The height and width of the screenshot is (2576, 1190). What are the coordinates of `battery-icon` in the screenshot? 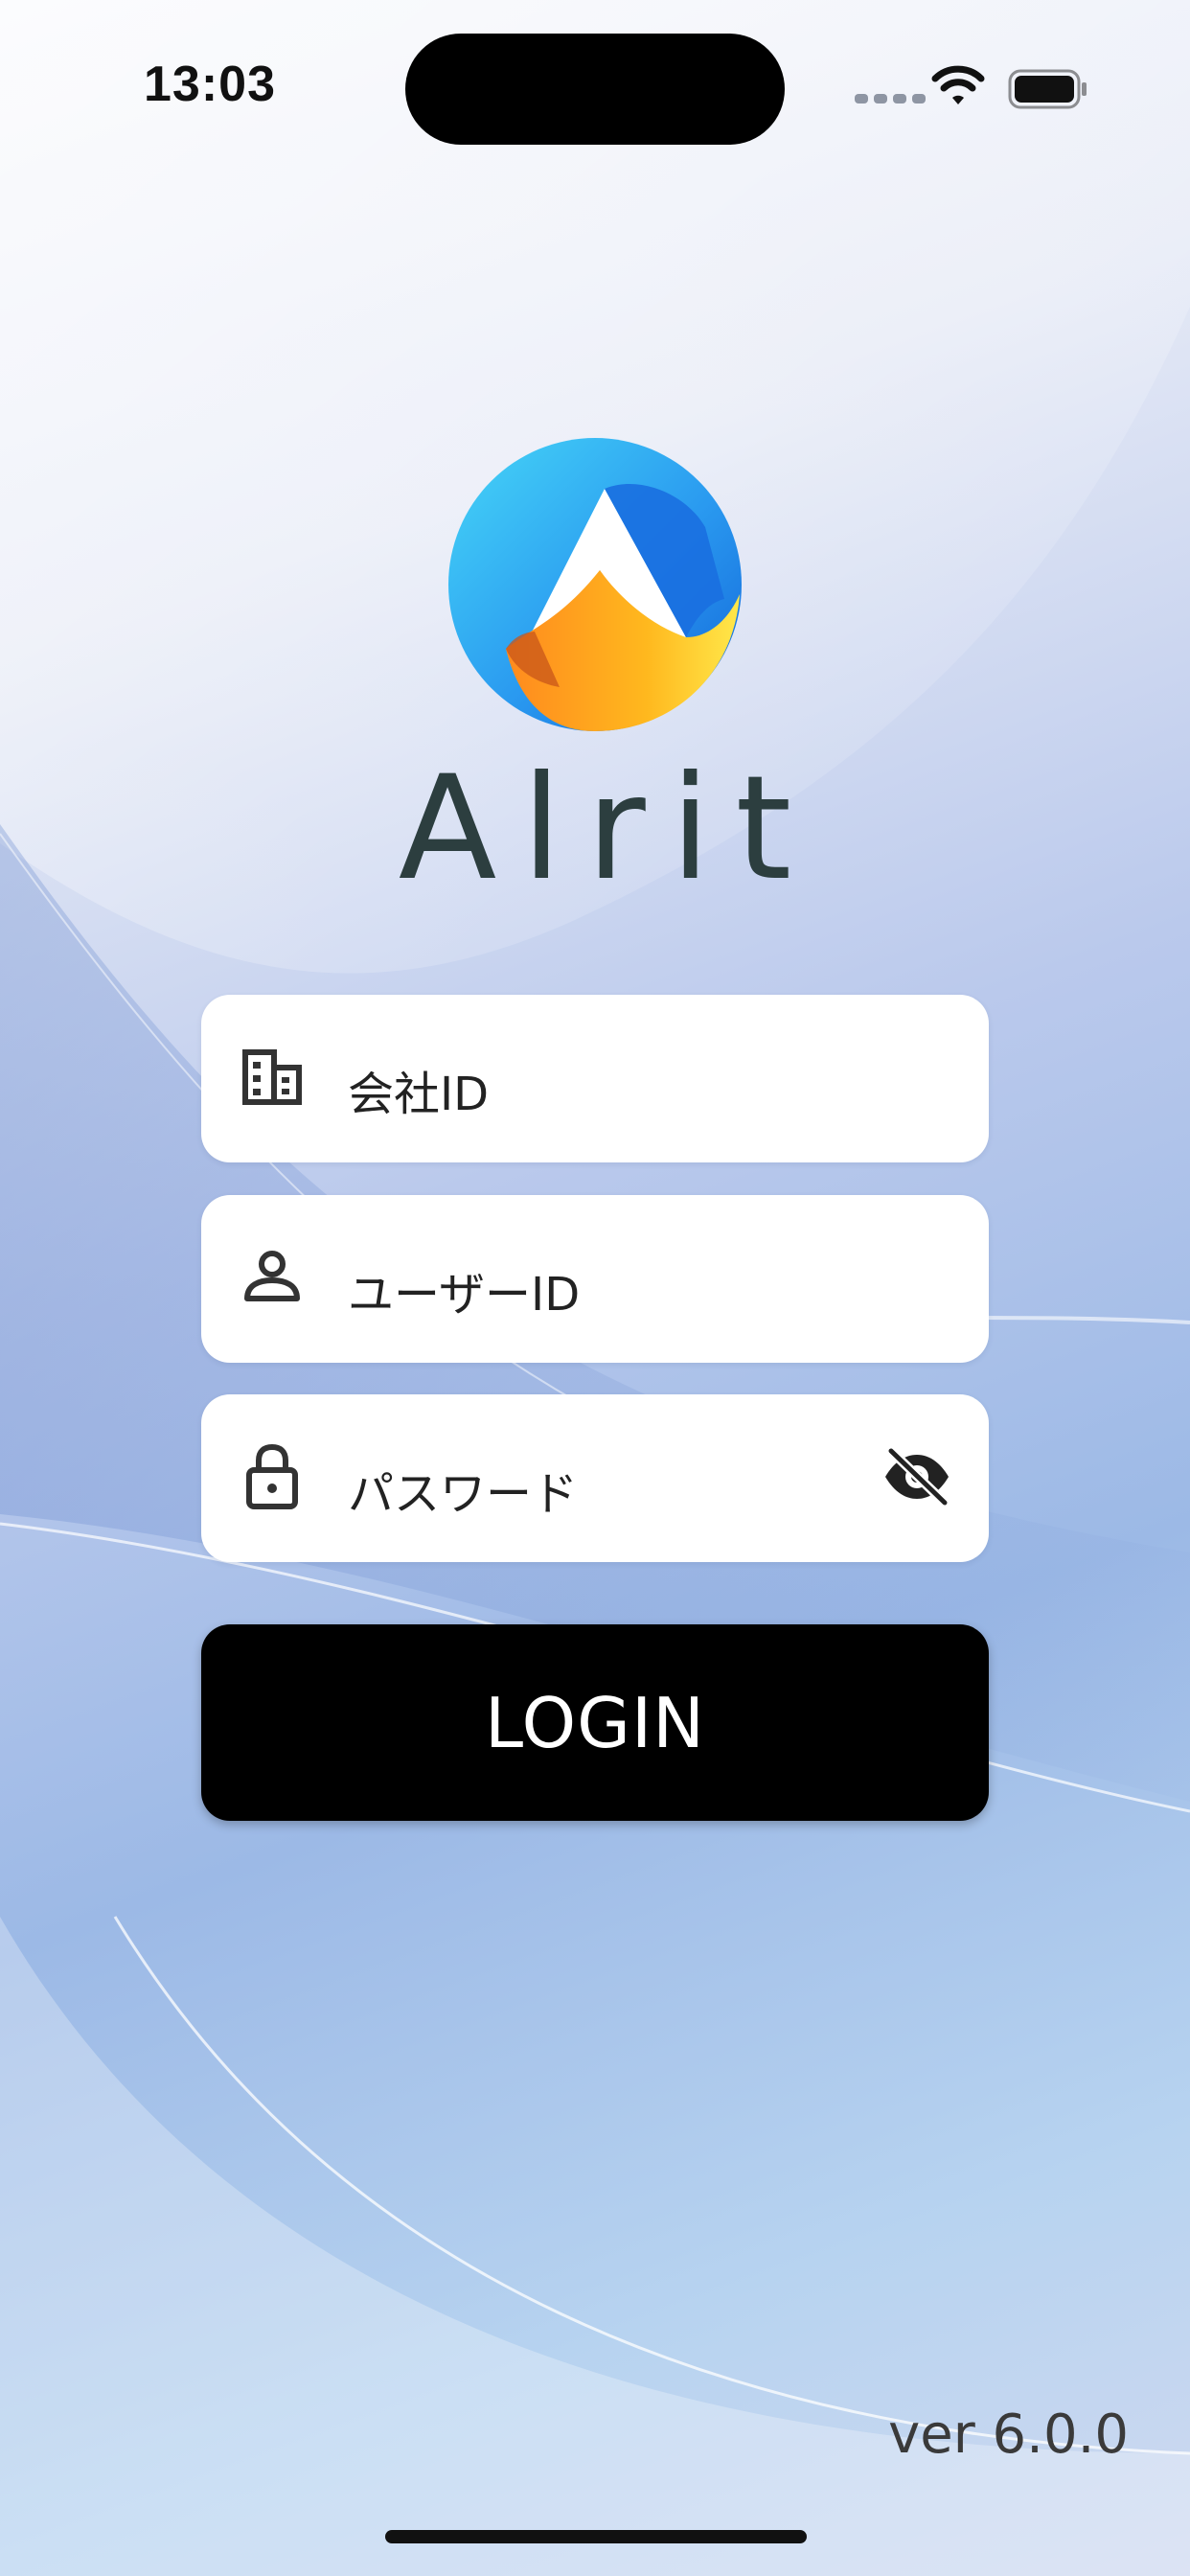 It's located at (1048, 91).